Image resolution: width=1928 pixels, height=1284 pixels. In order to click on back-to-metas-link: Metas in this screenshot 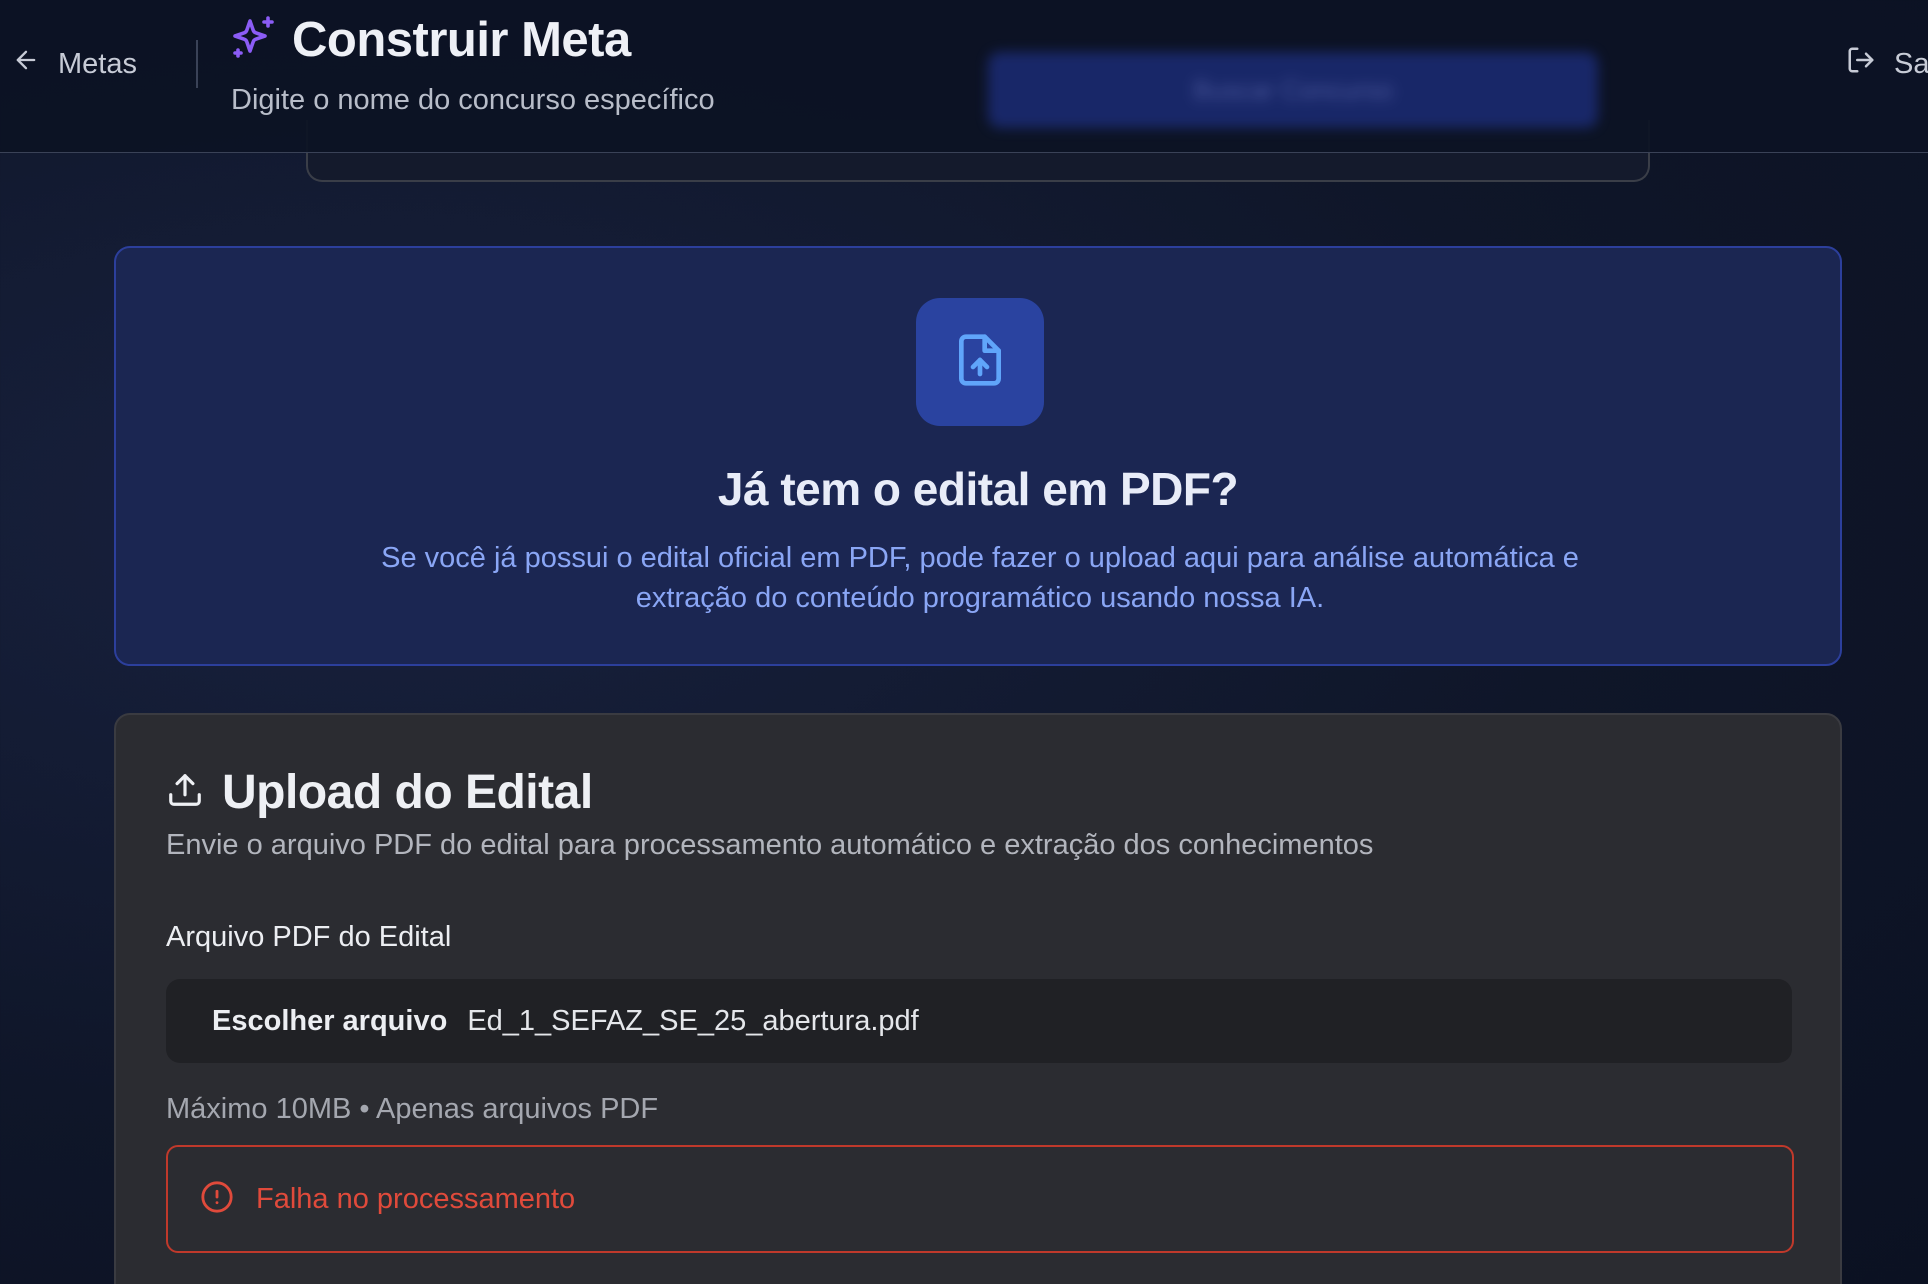, I will do `click(74, 64)`.